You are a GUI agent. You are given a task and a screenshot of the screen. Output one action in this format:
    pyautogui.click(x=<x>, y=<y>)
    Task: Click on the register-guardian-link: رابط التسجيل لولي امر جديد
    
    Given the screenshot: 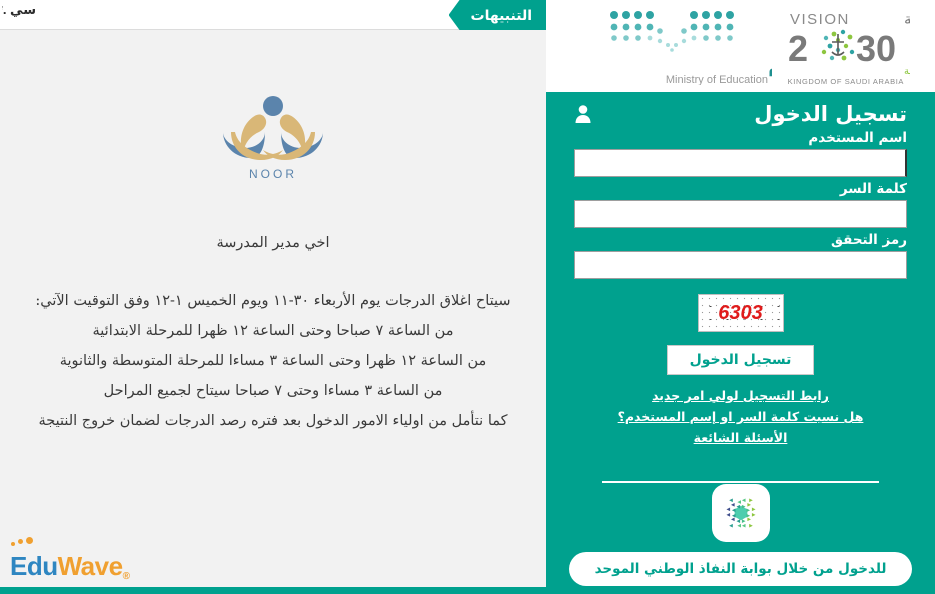 What is the action you would take?
    pyautogui.click(x=740, y=395)
    